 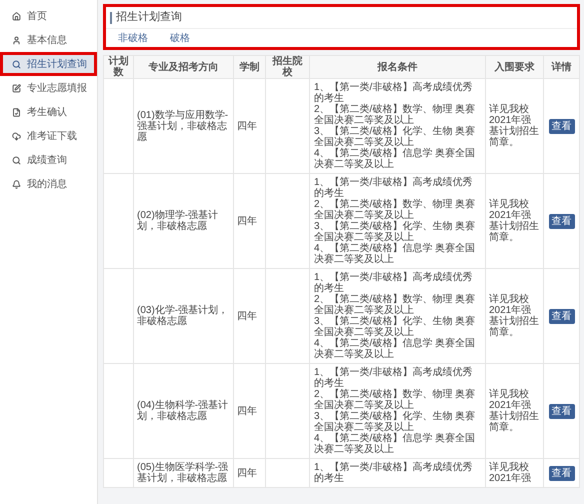 What do you see at coordinates (184, 411) in the screenshot?
I see `table-cell: (04)生物科学-强基计划，非破格志愿` at bounding box center [184, 411].